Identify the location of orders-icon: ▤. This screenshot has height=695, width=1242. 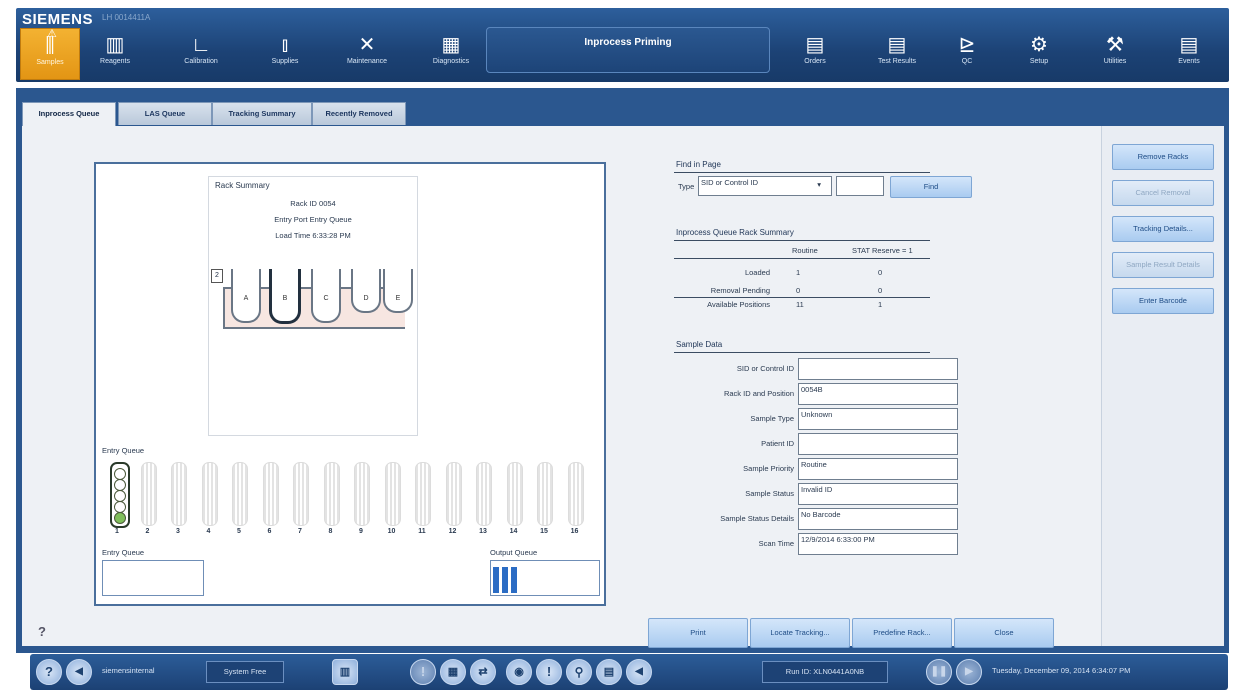
(815, 45).